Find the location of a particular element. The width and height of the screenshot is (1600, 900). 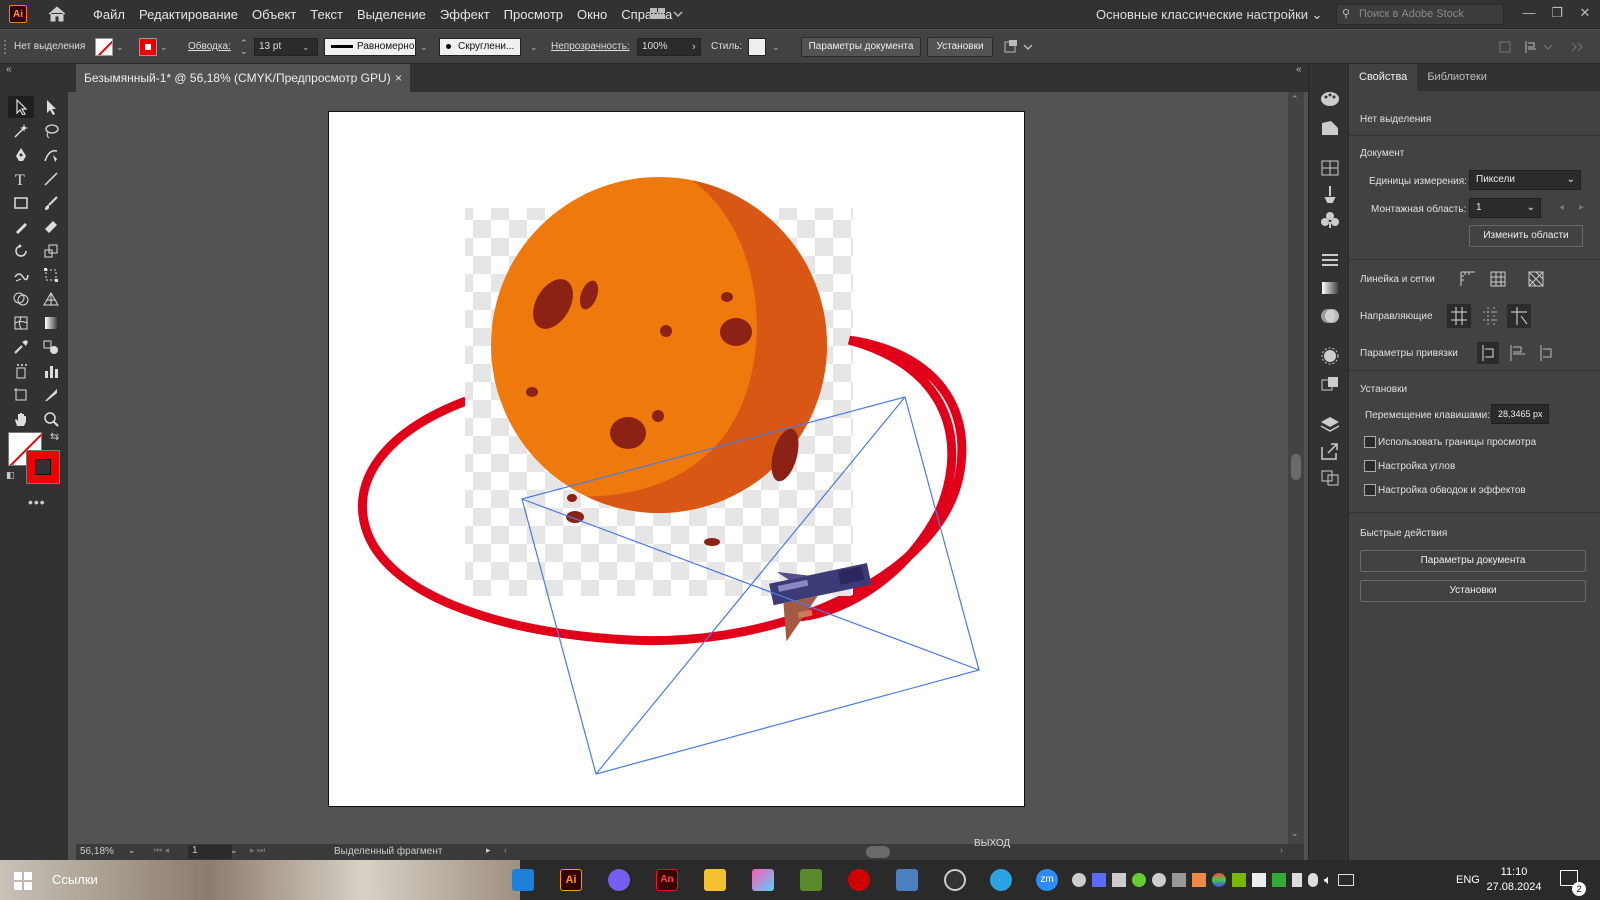

rectangle-tool-icon is located at coordinates (21, 203).